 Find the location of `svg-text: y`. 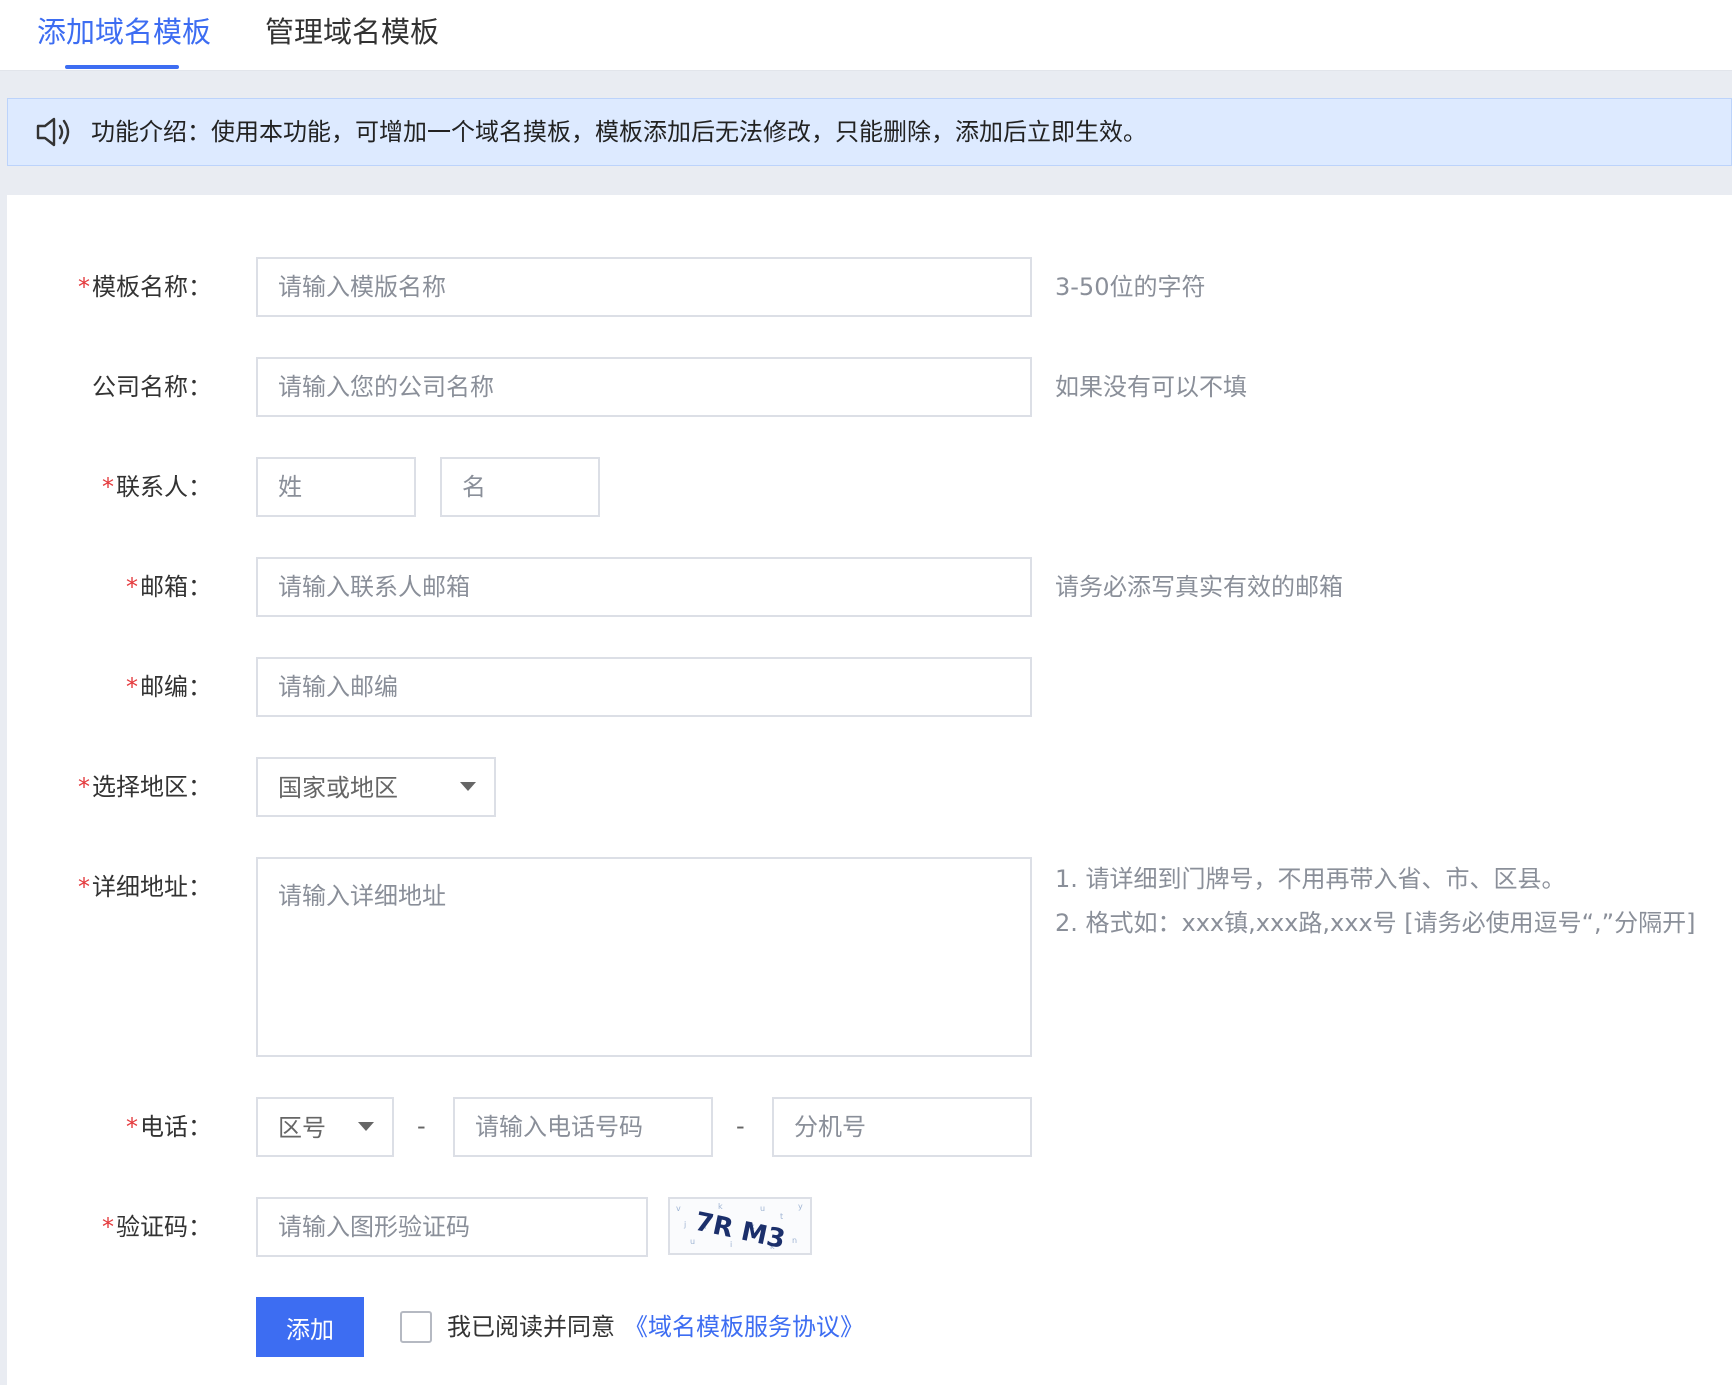

svg-text: y is located at coordinates (800, 1206).